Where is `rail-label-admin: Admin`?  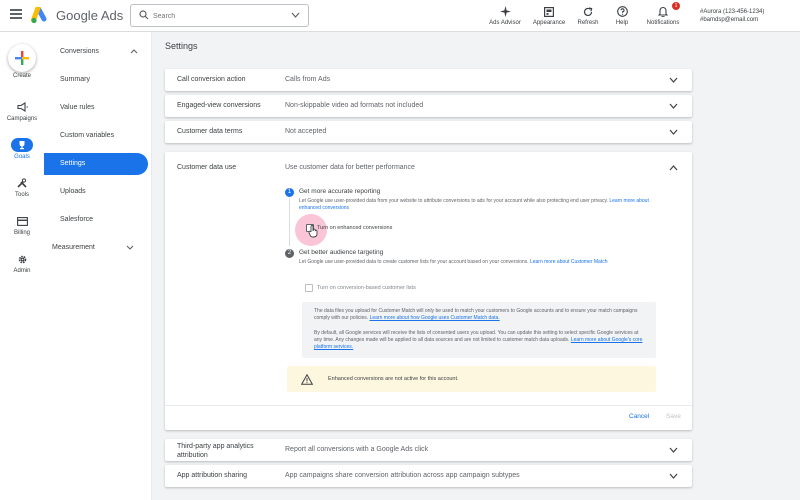 rail-label-admin: Admin is located at coordinates (22, 271).